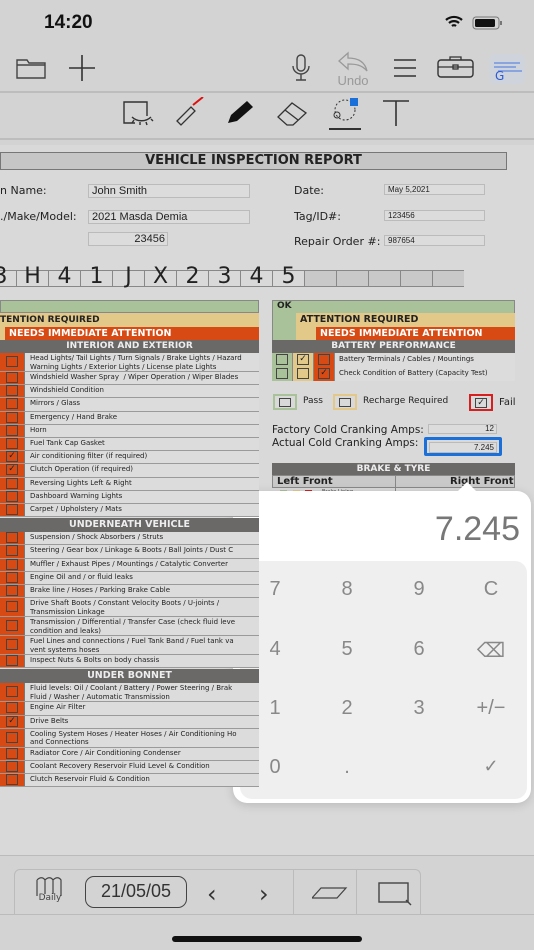 The height and width of the screenshot is (950, 534). Describe the element at coordinates (240, 113) in the screenshot. I see `pen-icon` at that location.